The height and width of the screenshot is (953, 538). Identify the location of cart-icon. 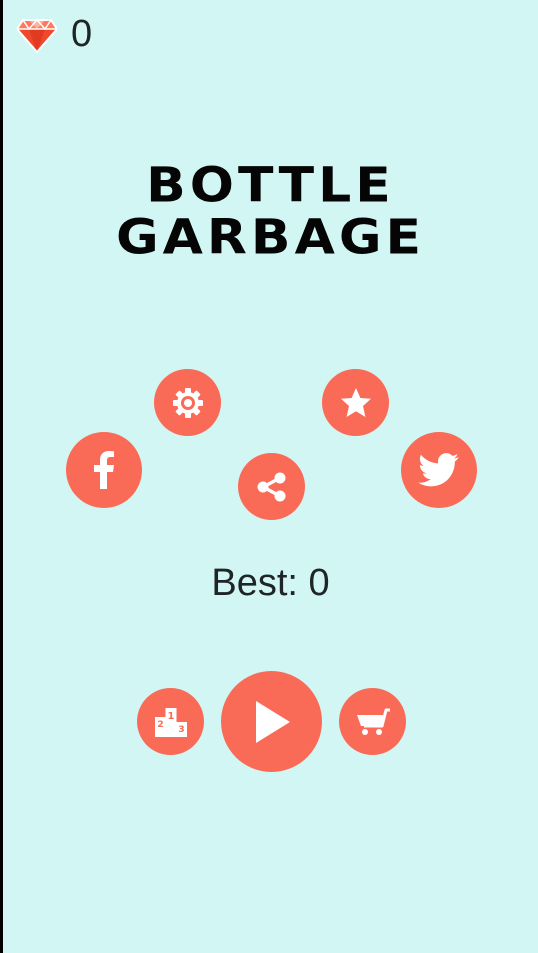
(373, 721).